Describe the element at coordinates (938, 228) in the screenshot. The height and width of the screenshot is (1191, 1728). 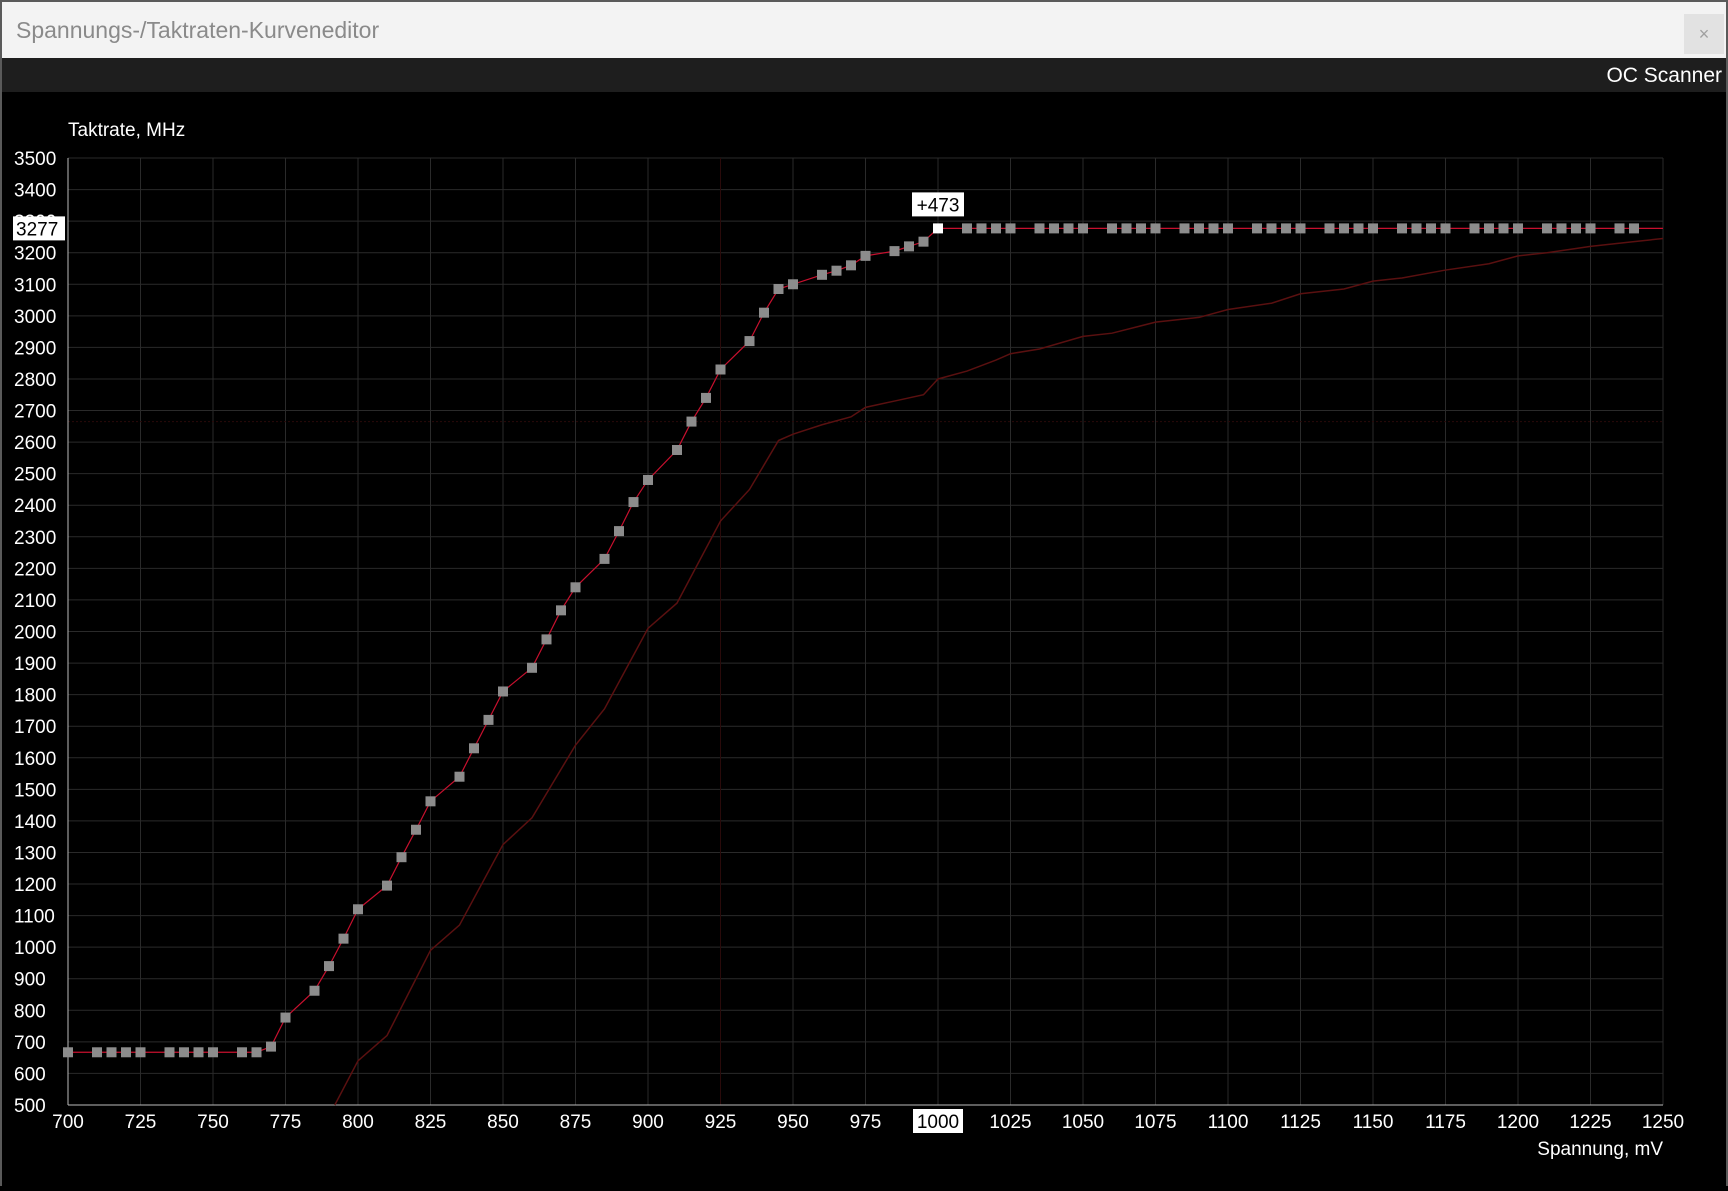
I see `selected-curve-point` at that location.